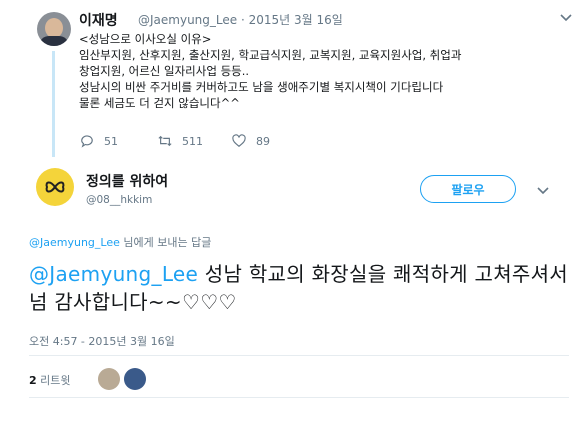  I want to click on like-button: 89, so click(251, 141).